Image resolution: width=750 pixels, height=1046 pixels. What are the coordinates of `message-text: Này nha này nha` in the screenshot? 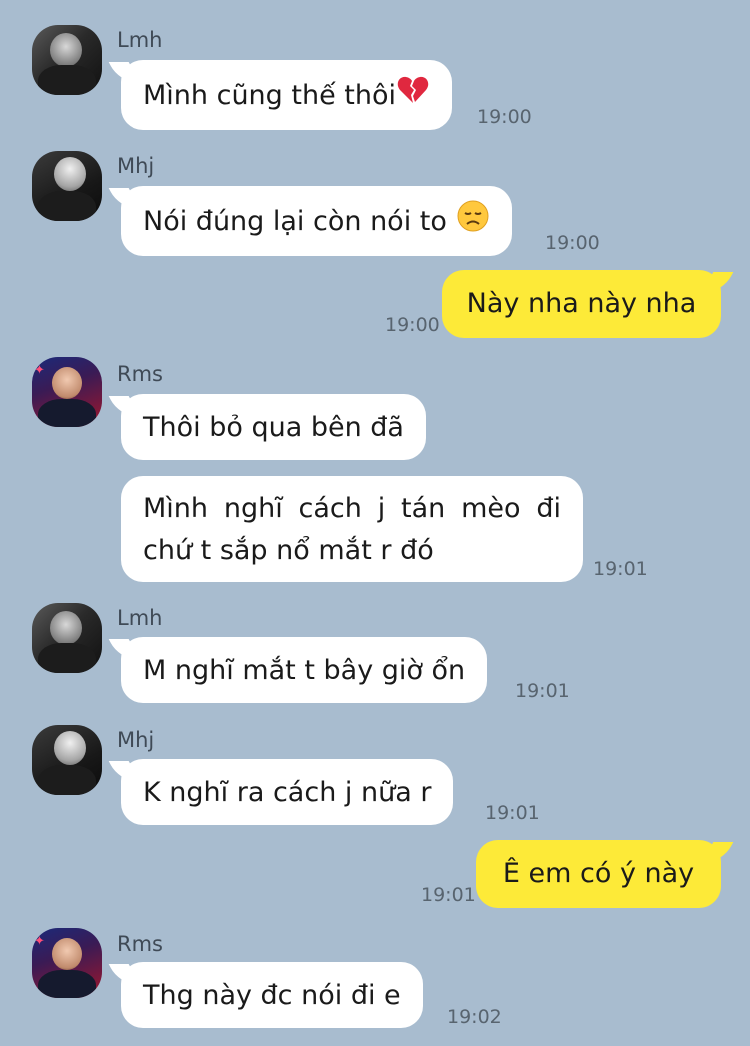 It's located at (581, 303).